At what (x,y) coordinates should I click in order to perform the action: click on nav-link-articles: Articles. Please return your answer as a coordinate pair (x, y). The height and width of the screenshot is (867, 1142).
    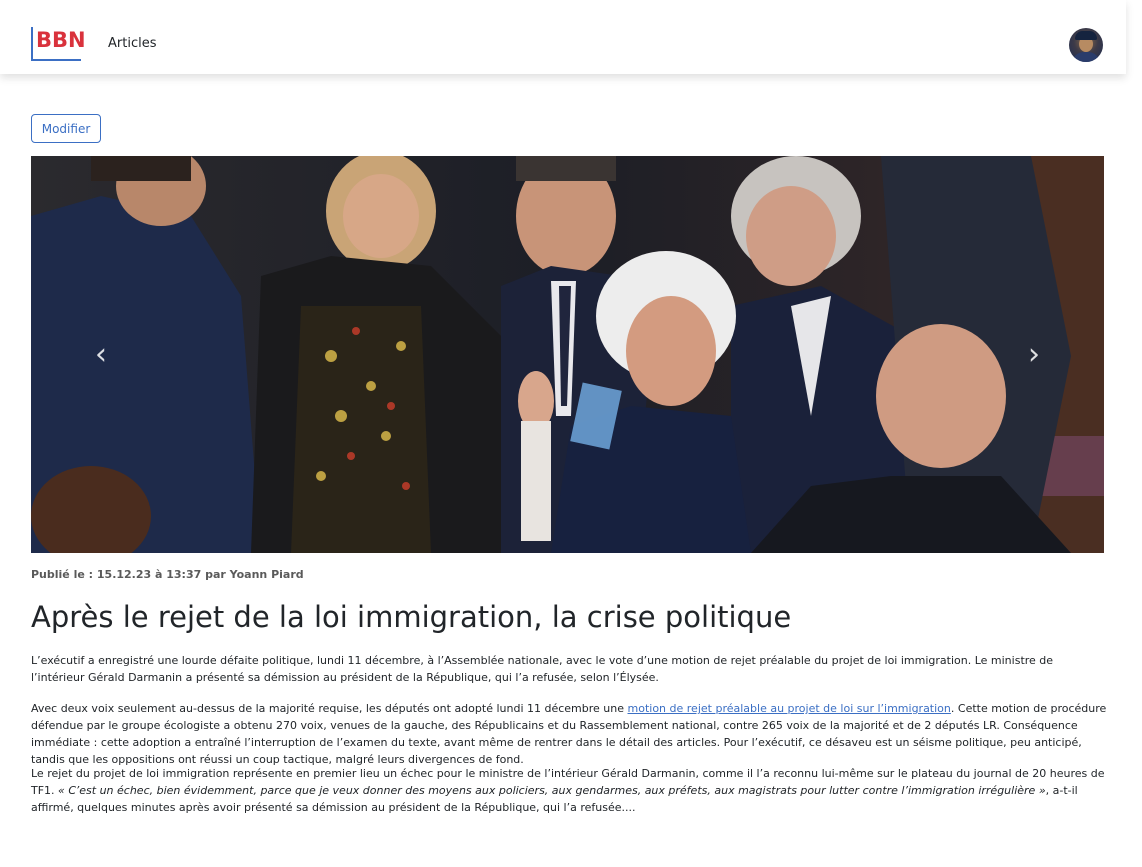
    Looking at the image, I should click on (132, 43).